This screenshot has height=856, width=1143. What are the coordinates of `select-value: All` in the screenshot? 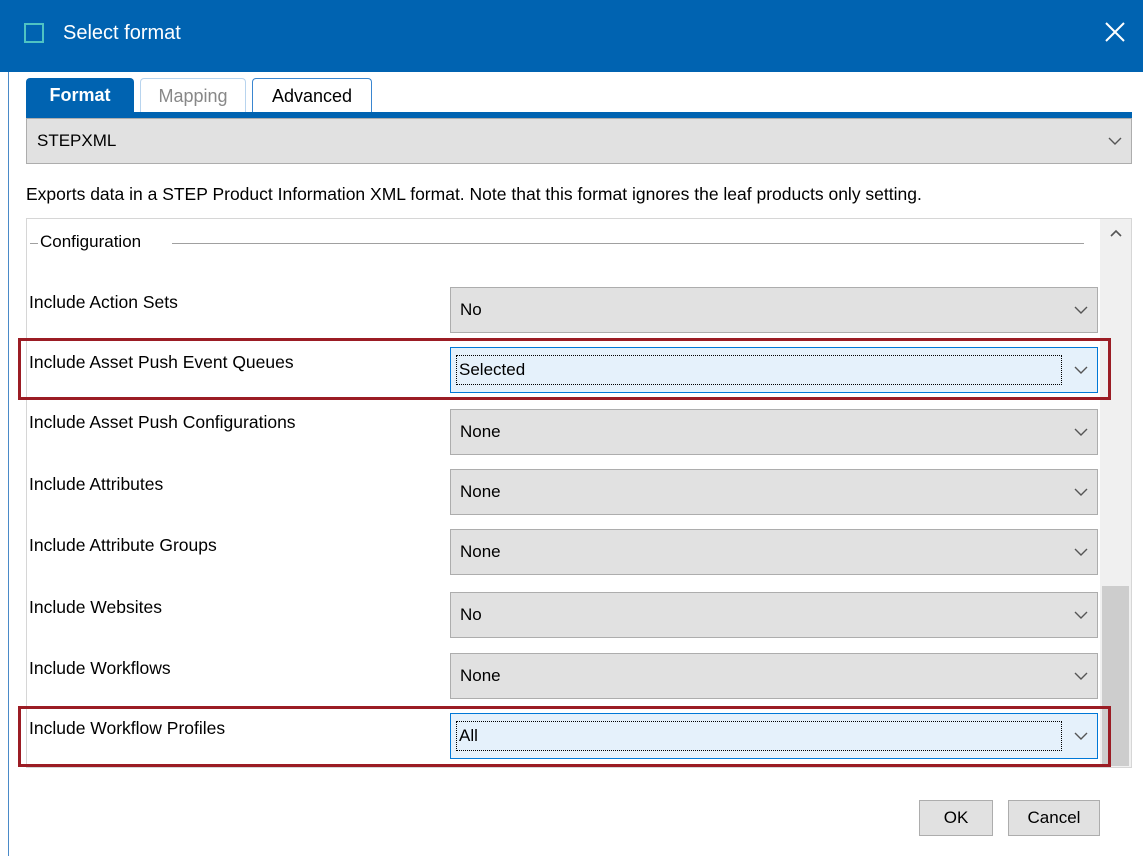 It's located at (759, 736).